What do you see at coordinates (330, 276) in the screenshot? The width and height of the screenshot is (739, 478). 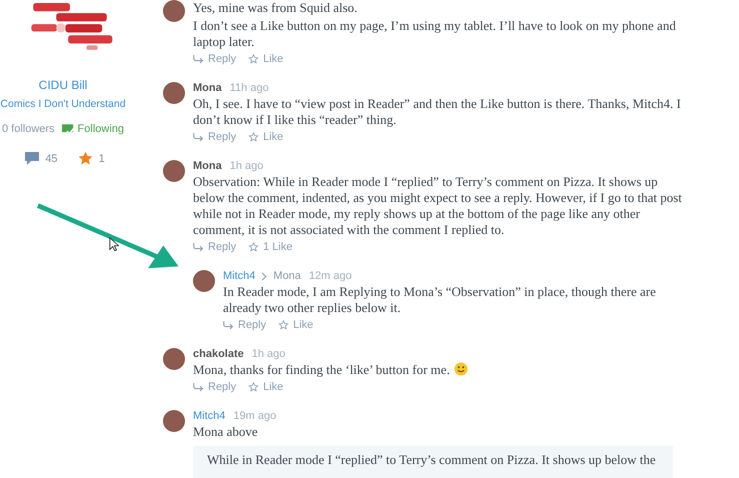 I see `comment-time: 12m ago` at bounding box center [330, 276].